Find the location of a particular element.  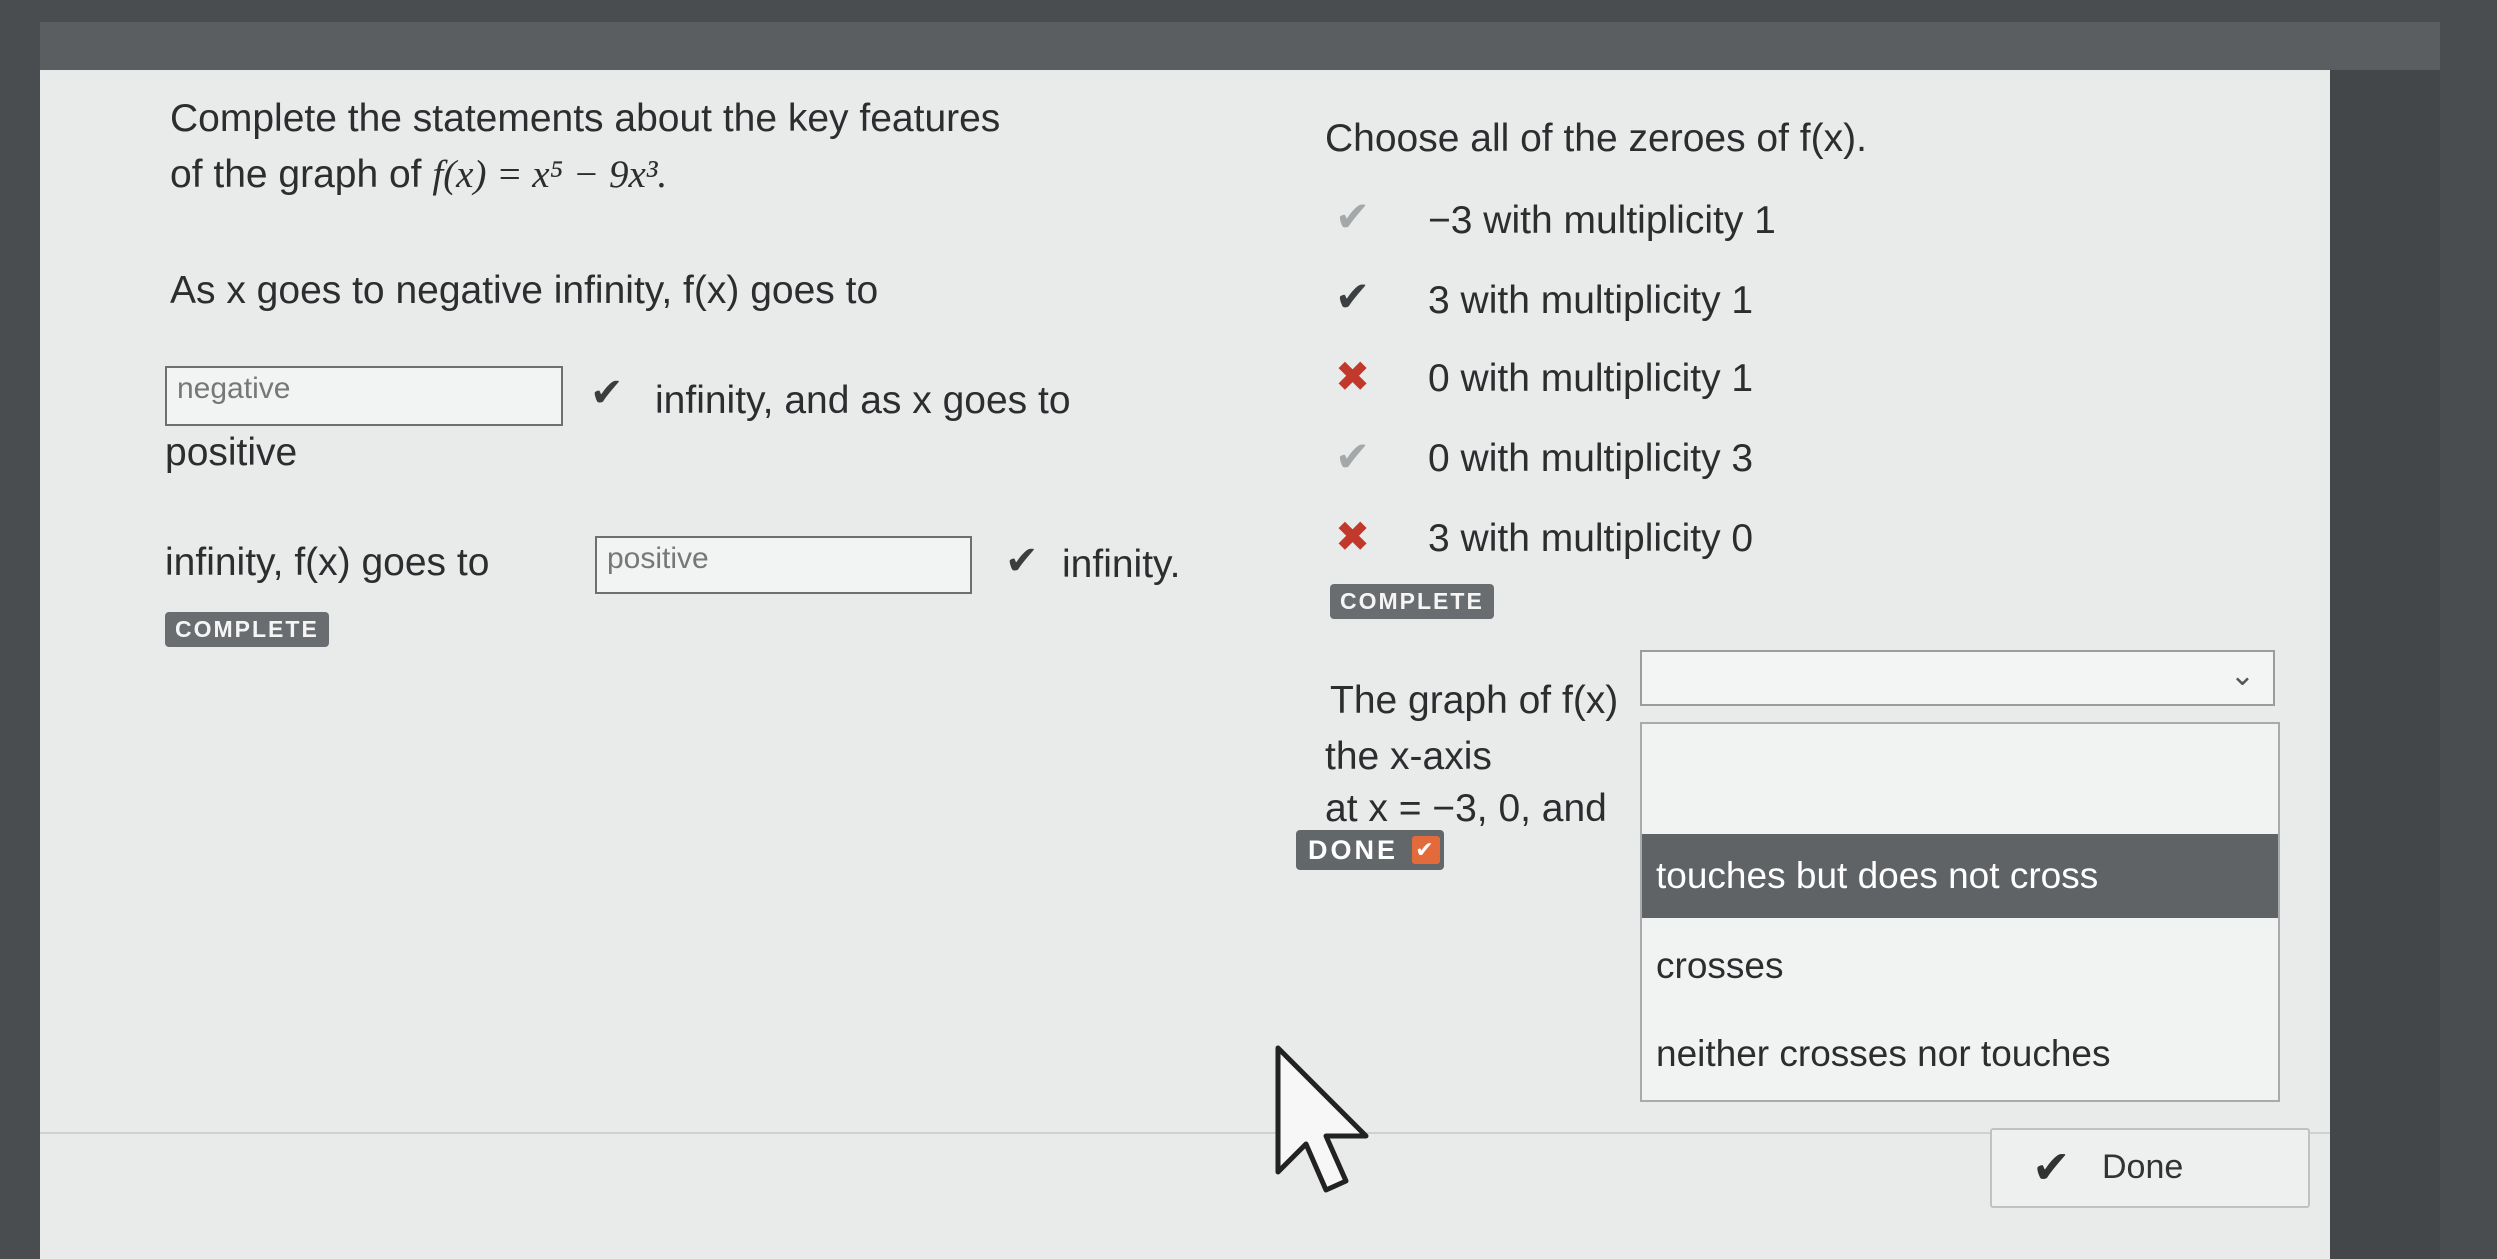

dropdown-option-crosses: crosses is located at coordinates (1960, 966).